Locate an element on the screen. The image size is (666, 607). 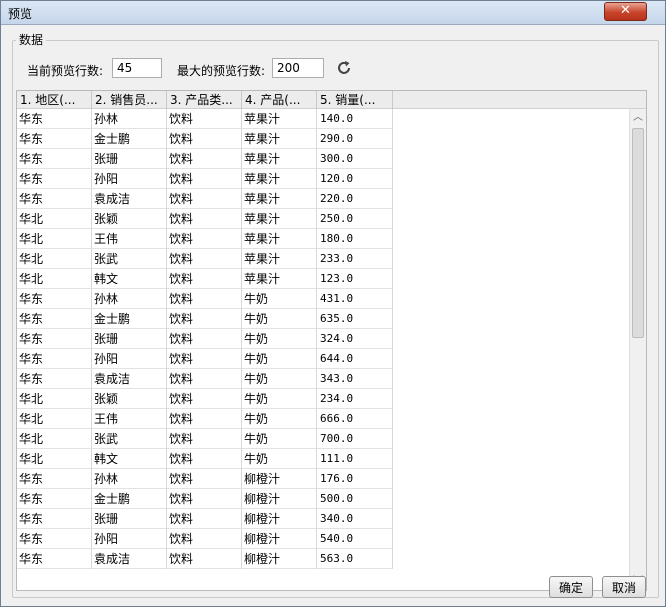
table-row: 华东 袁成洁 饮料 牛奶 343.0 is located at coordinates (205, 379).